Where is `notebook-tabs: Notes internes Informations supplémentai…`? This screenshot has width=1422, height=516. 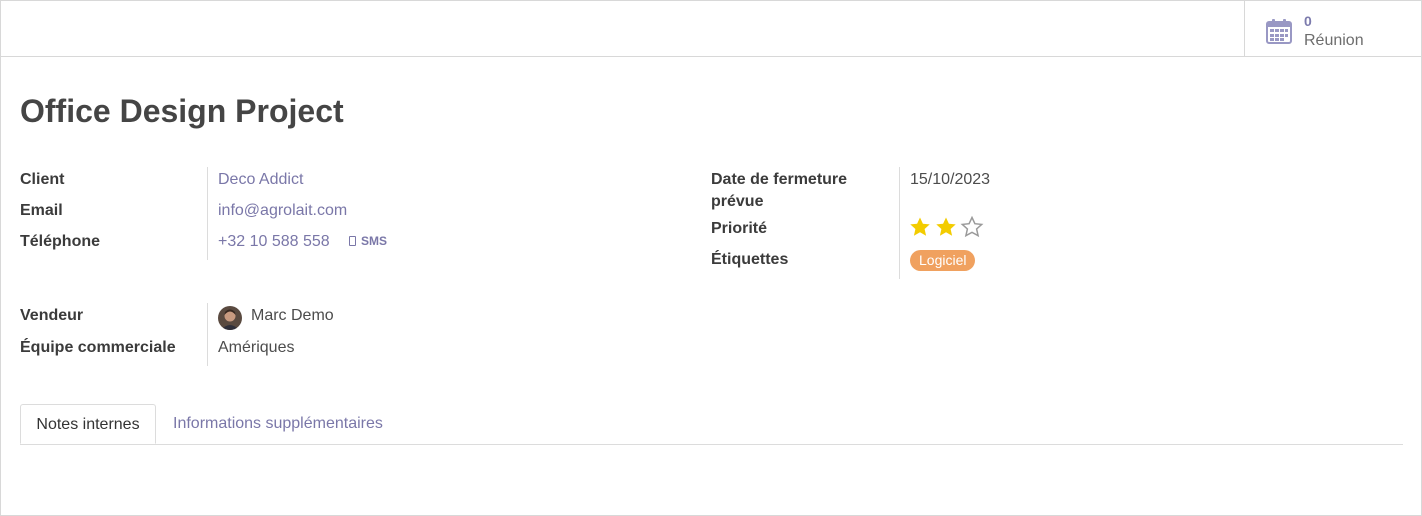 notebook-tabs: Notes internes Informations supplémentai… is located at coordinates (711, 424).